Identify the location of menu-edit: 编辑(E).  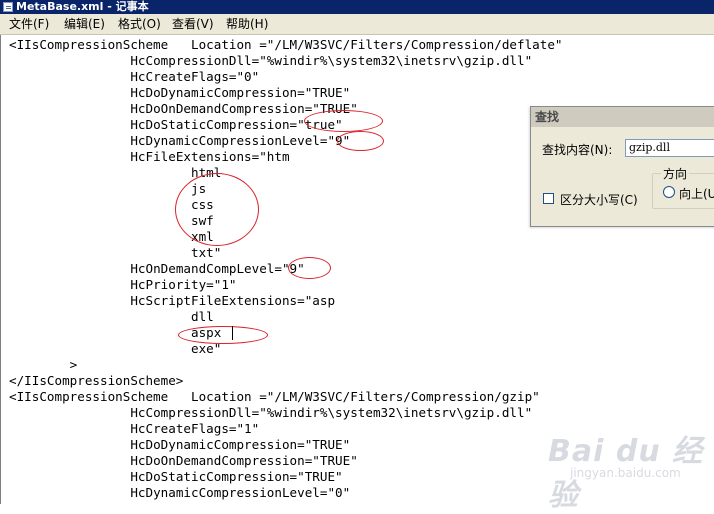
(84, 24).